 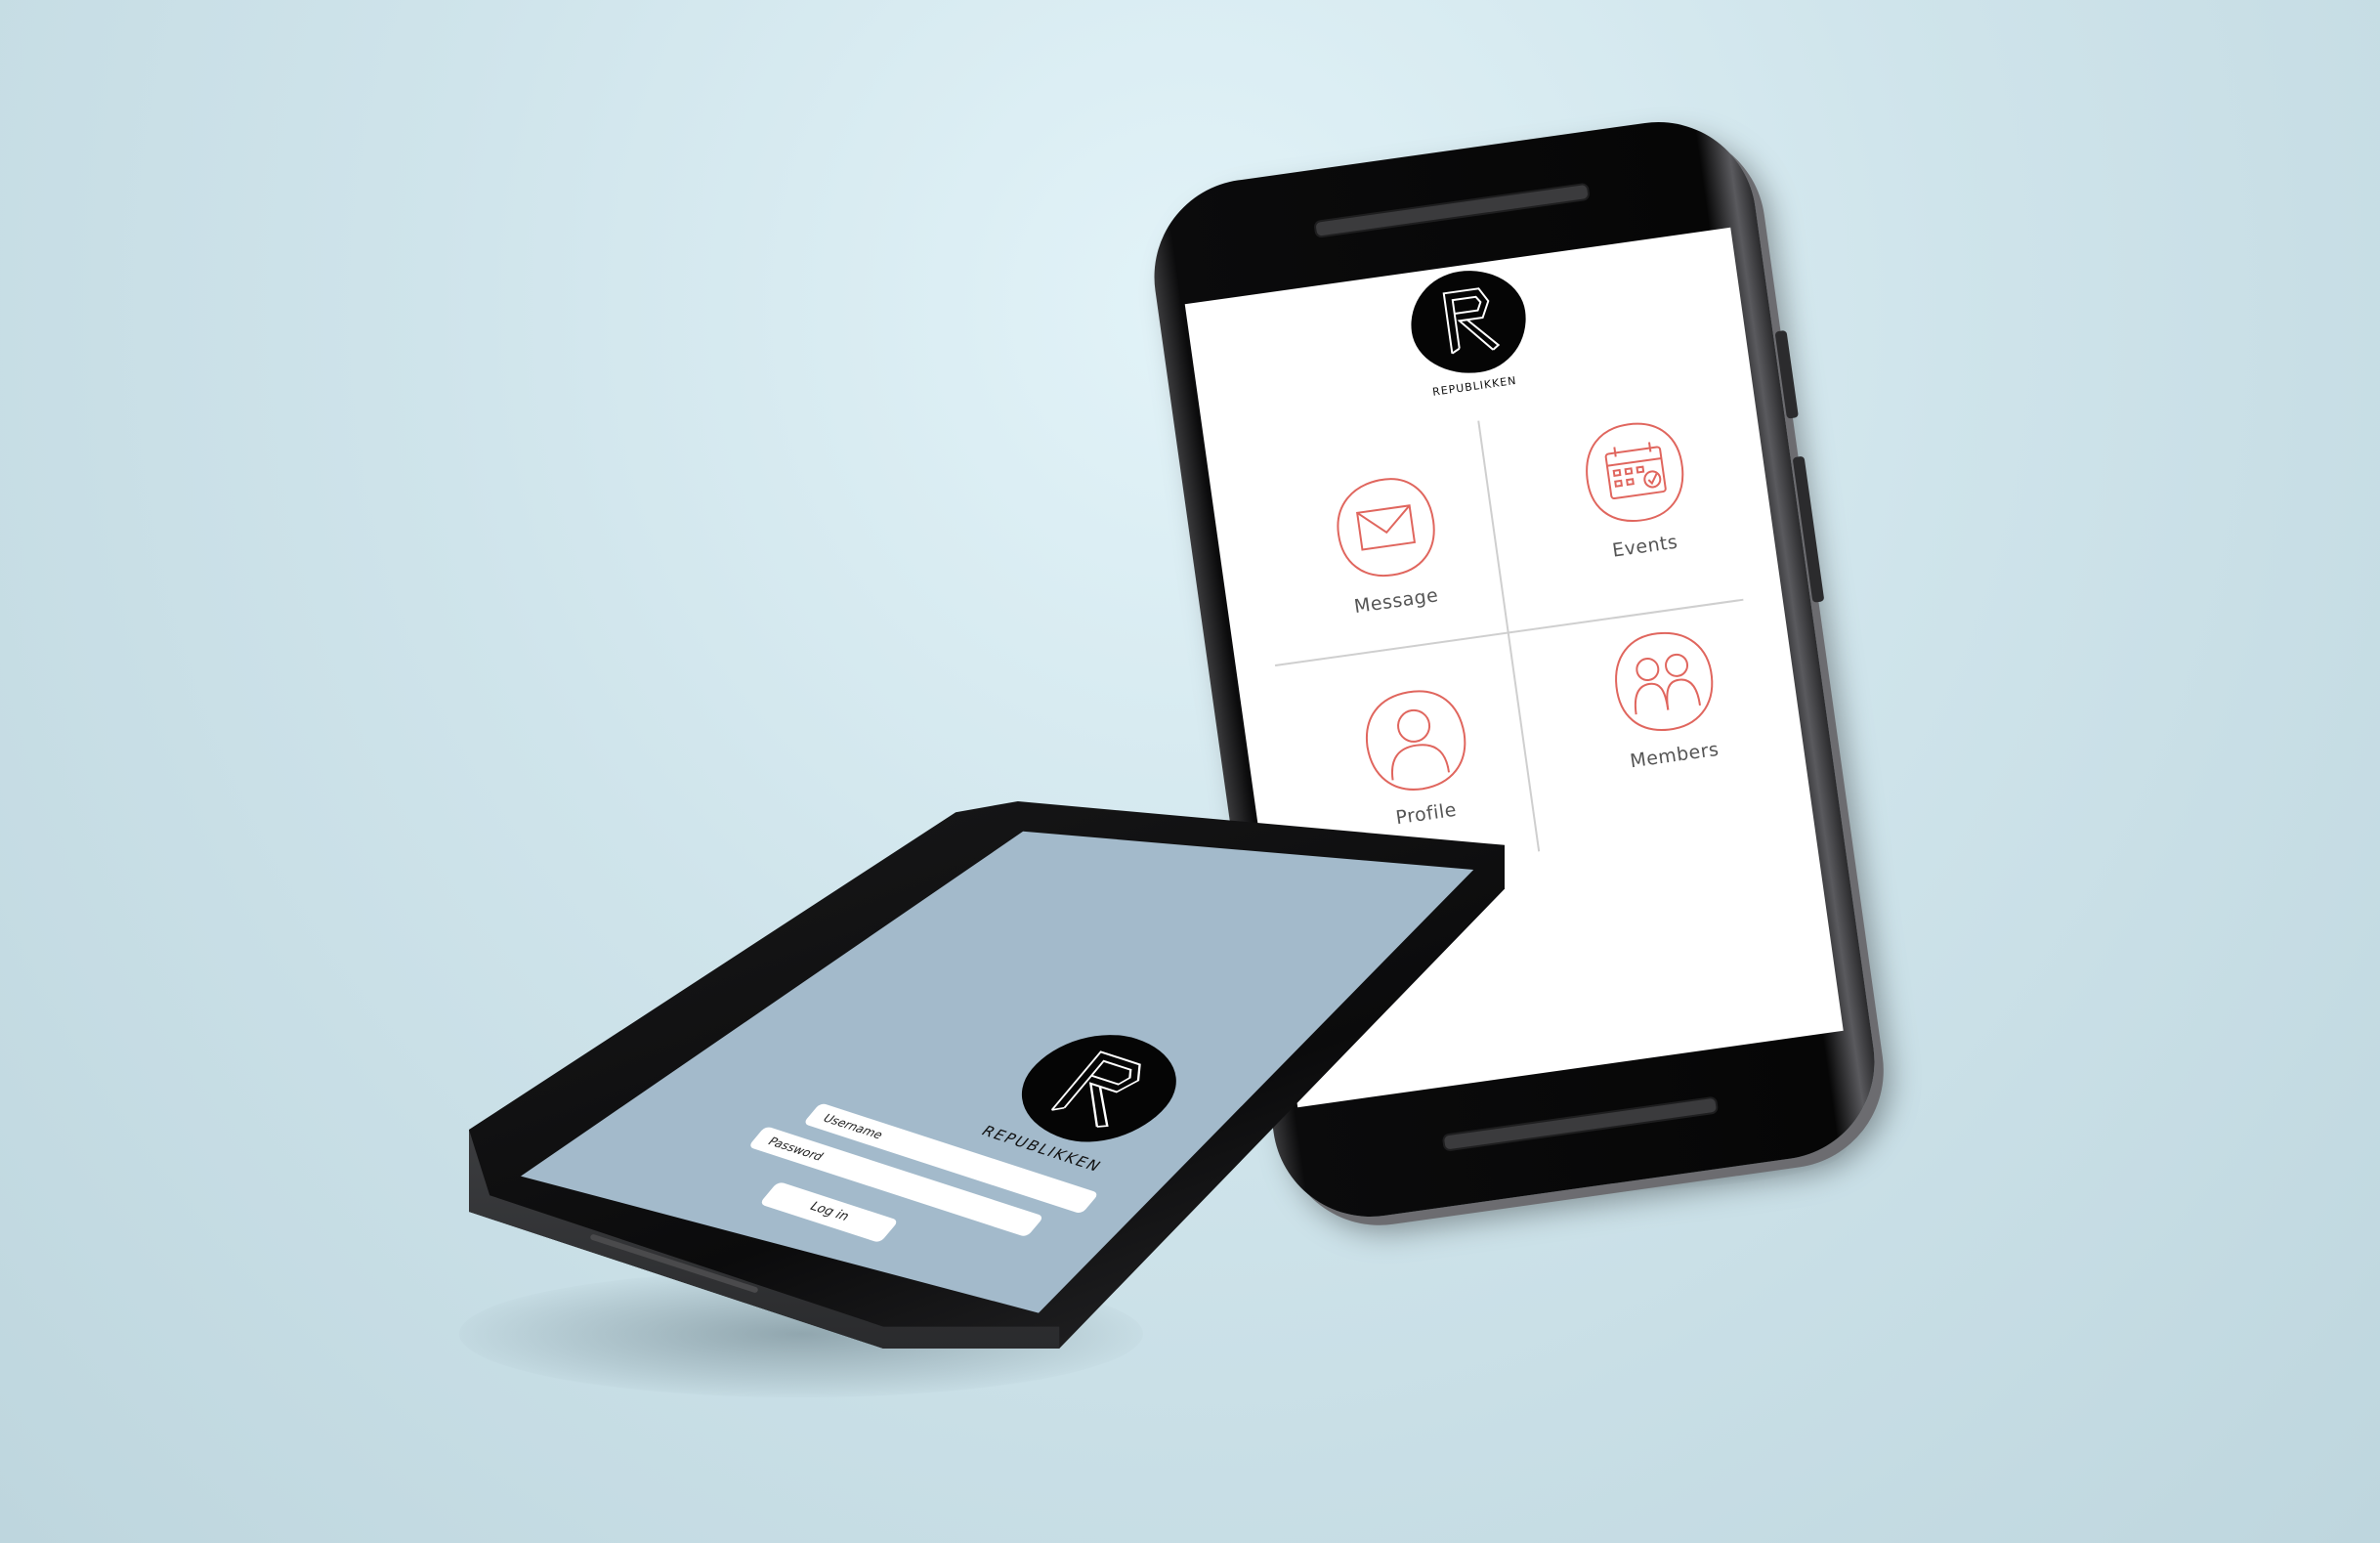 I want to click on menu-label-message: Message, so click(x=1396, y=601).